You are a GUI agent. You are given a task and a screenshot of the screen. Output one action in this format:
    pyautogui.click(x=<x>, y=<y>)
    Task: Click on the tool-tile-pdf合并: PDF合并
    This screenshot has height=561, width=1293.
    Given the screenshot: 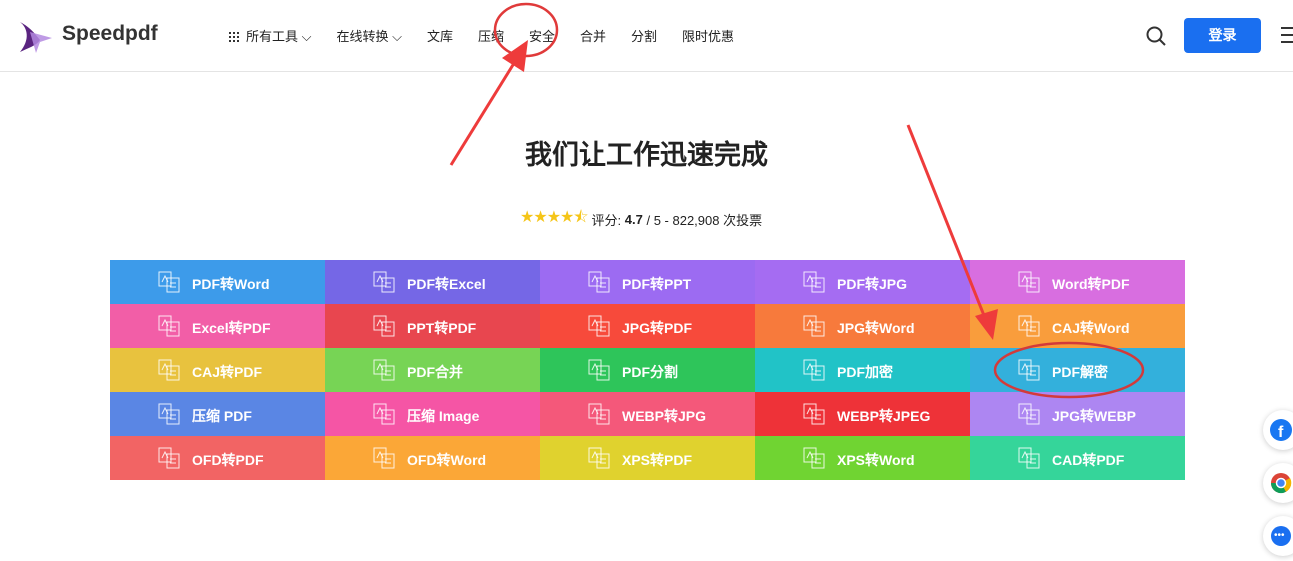 What is the action you would take?
    pyautogui.click(x=432, y=370)
    